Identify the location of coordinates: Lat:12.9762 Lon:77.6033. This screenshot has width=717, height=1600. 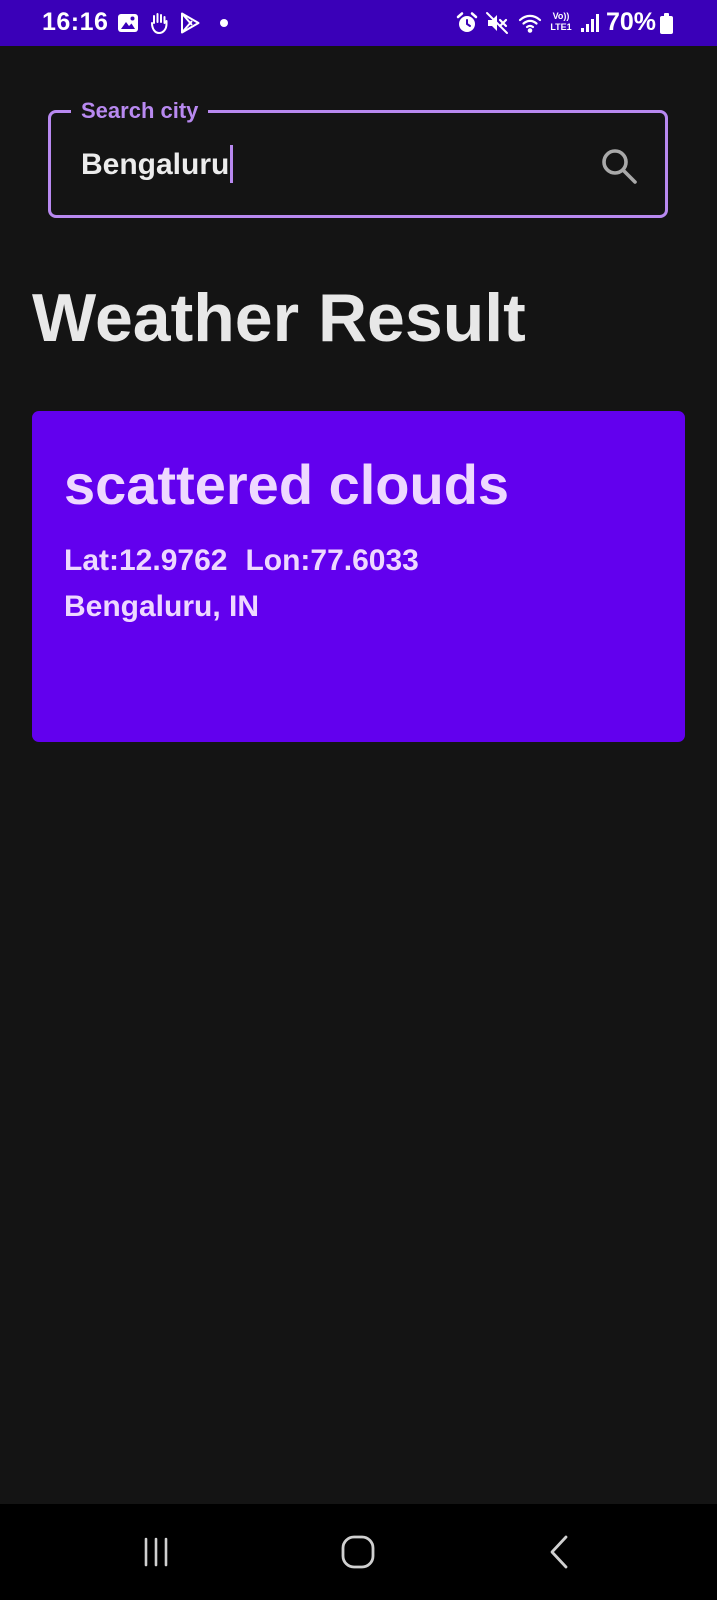
(241, 561).